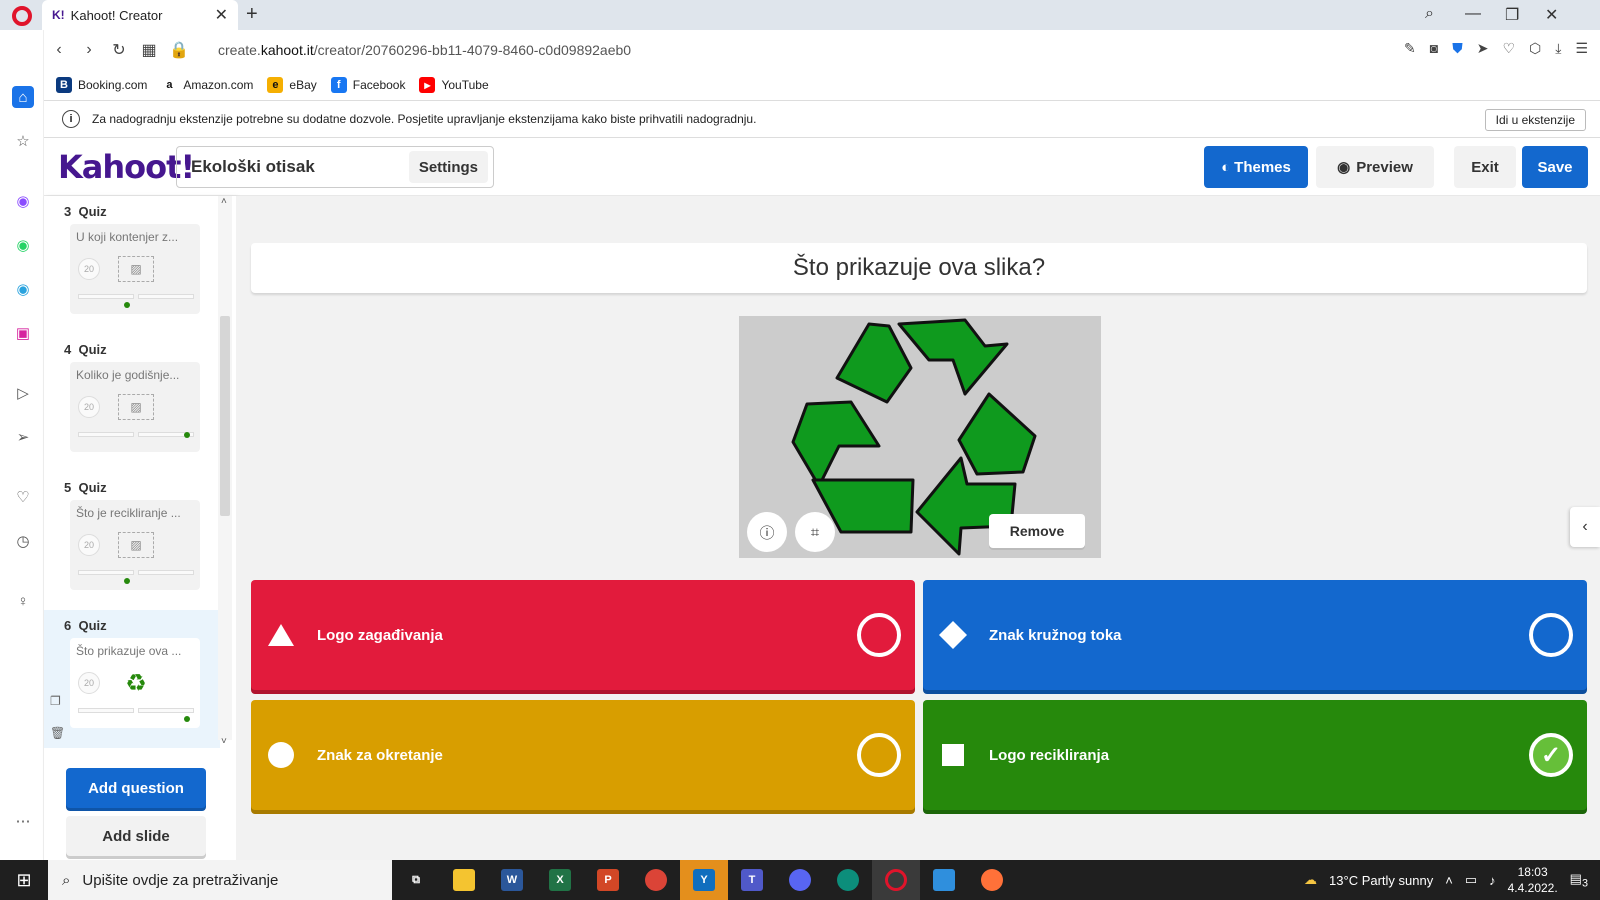 The width and height of the screenshot is (1600, 900). I want to click on speed-dial-icon: ☆, so click(23, 141).